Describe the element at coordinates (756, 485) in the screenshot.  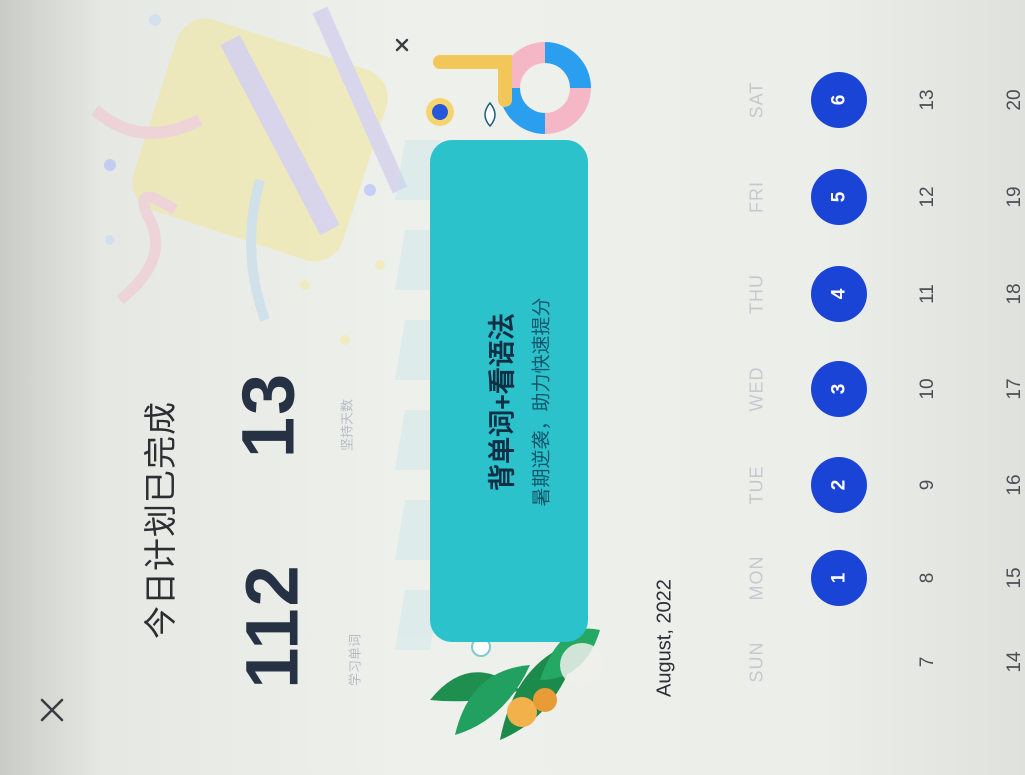
I see `weekday-tue: TUE` at that location.